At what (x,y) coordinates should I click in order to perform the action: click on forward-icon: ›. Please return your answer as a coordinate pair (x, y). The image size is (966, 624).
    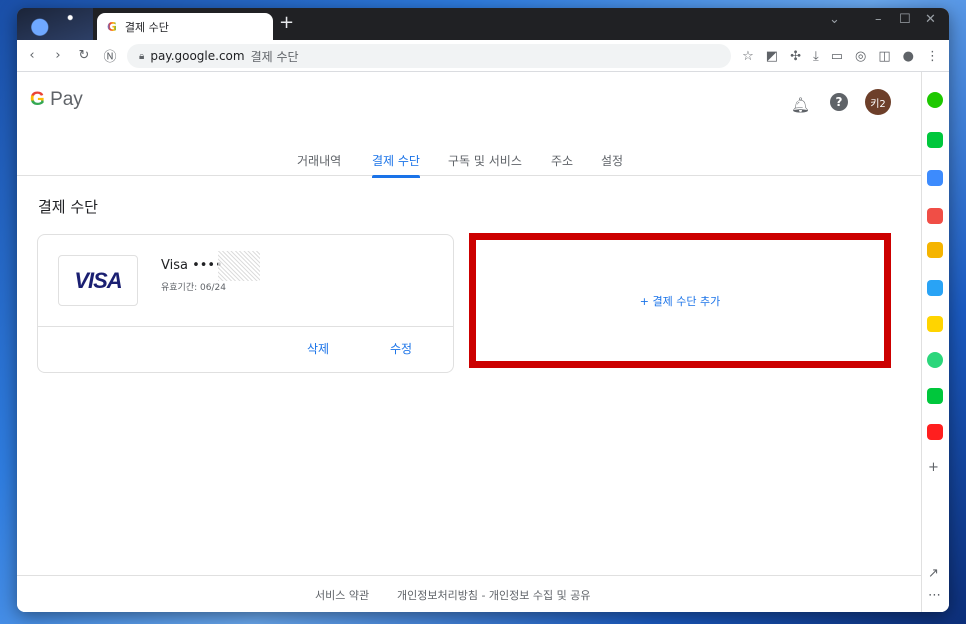
    Looking at the image, I should click on (58, 55).